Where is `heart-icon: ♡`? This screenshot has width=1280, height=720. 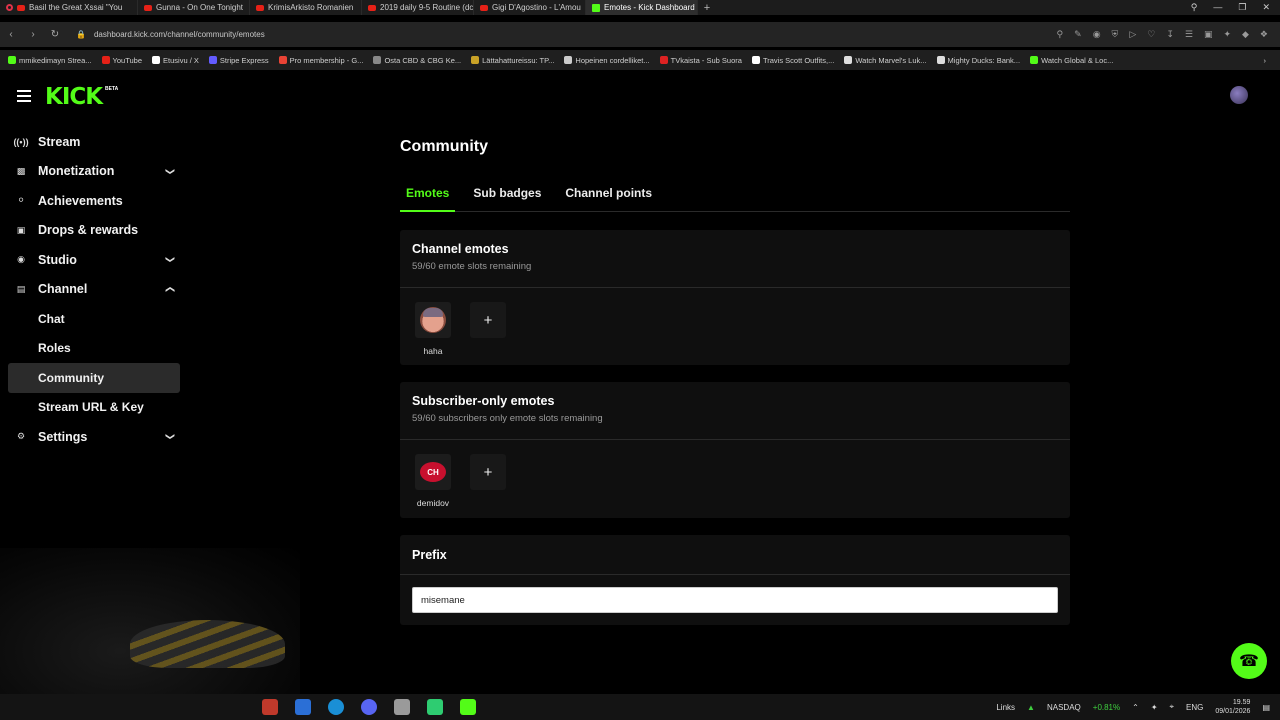
heart-icon: ♡ is located at coordinates (1151, 34).